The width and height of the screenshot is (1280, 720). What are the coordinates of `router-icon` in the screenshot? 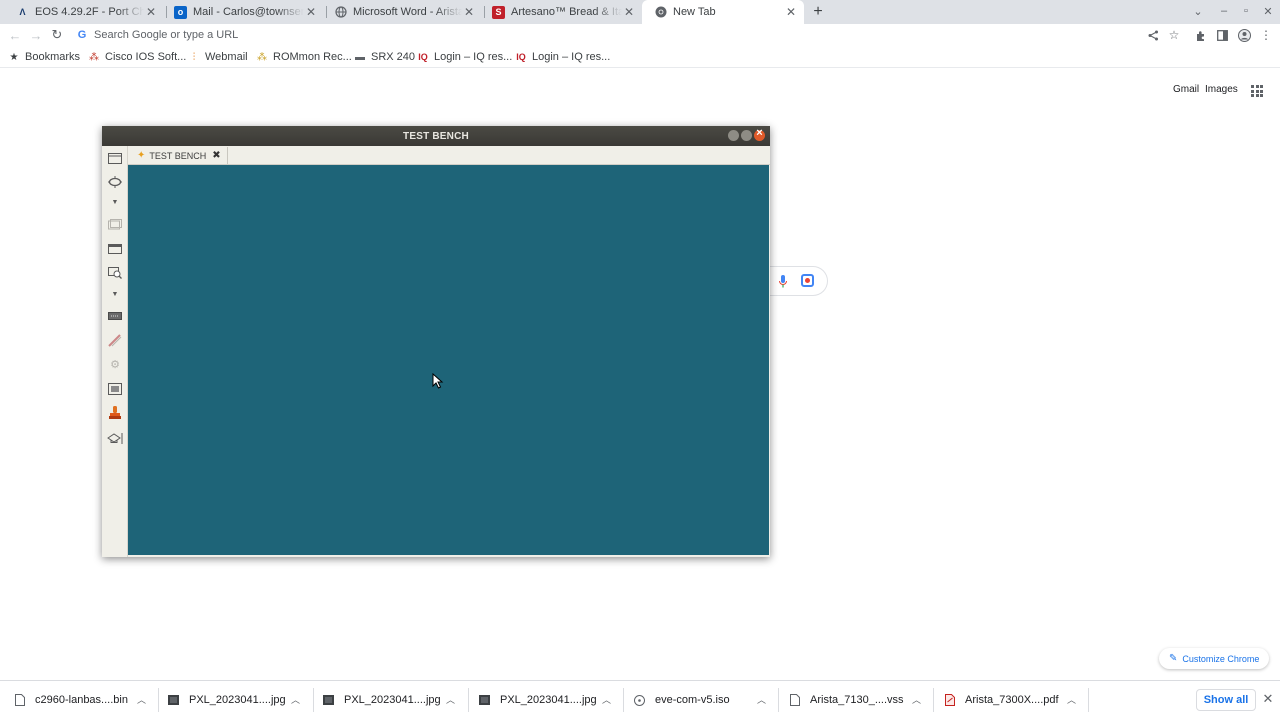 It's located at (115, 182).